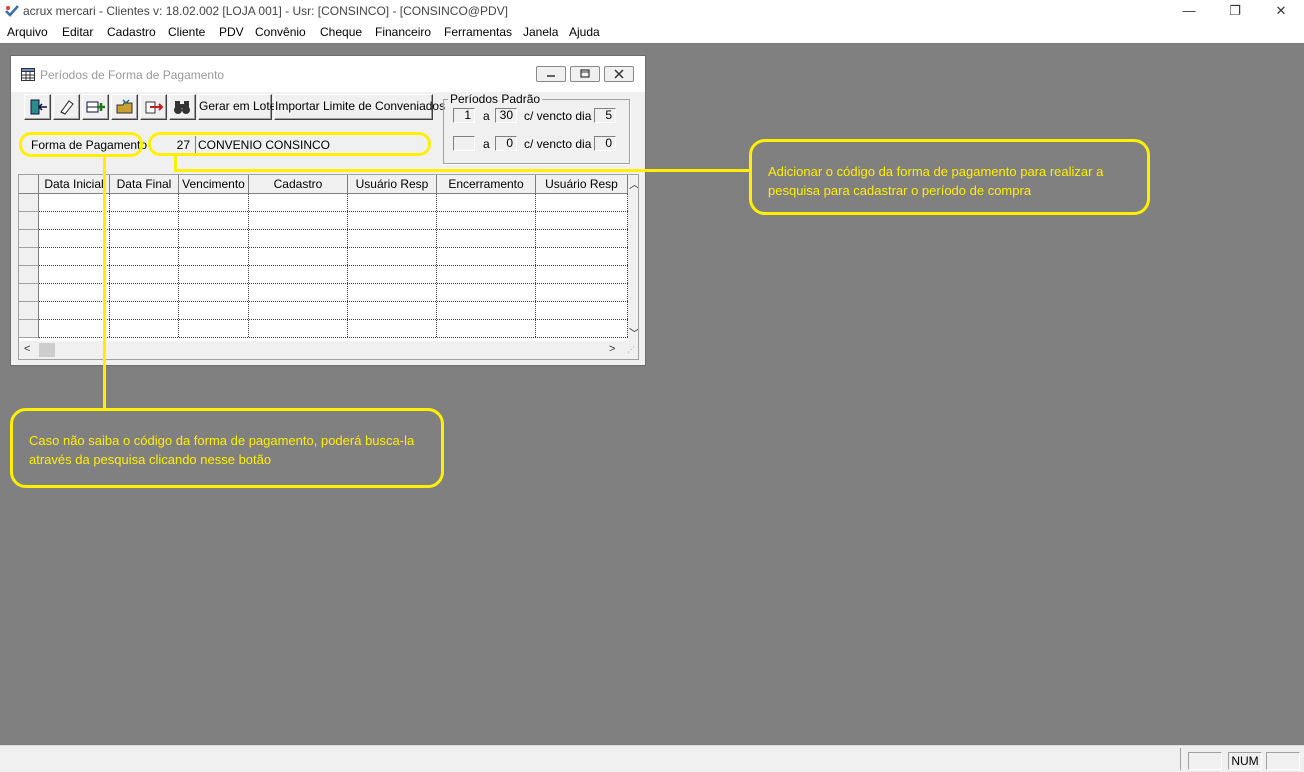  I want to click on menu-ferramentas: Ferramentas, so click(478, 32).